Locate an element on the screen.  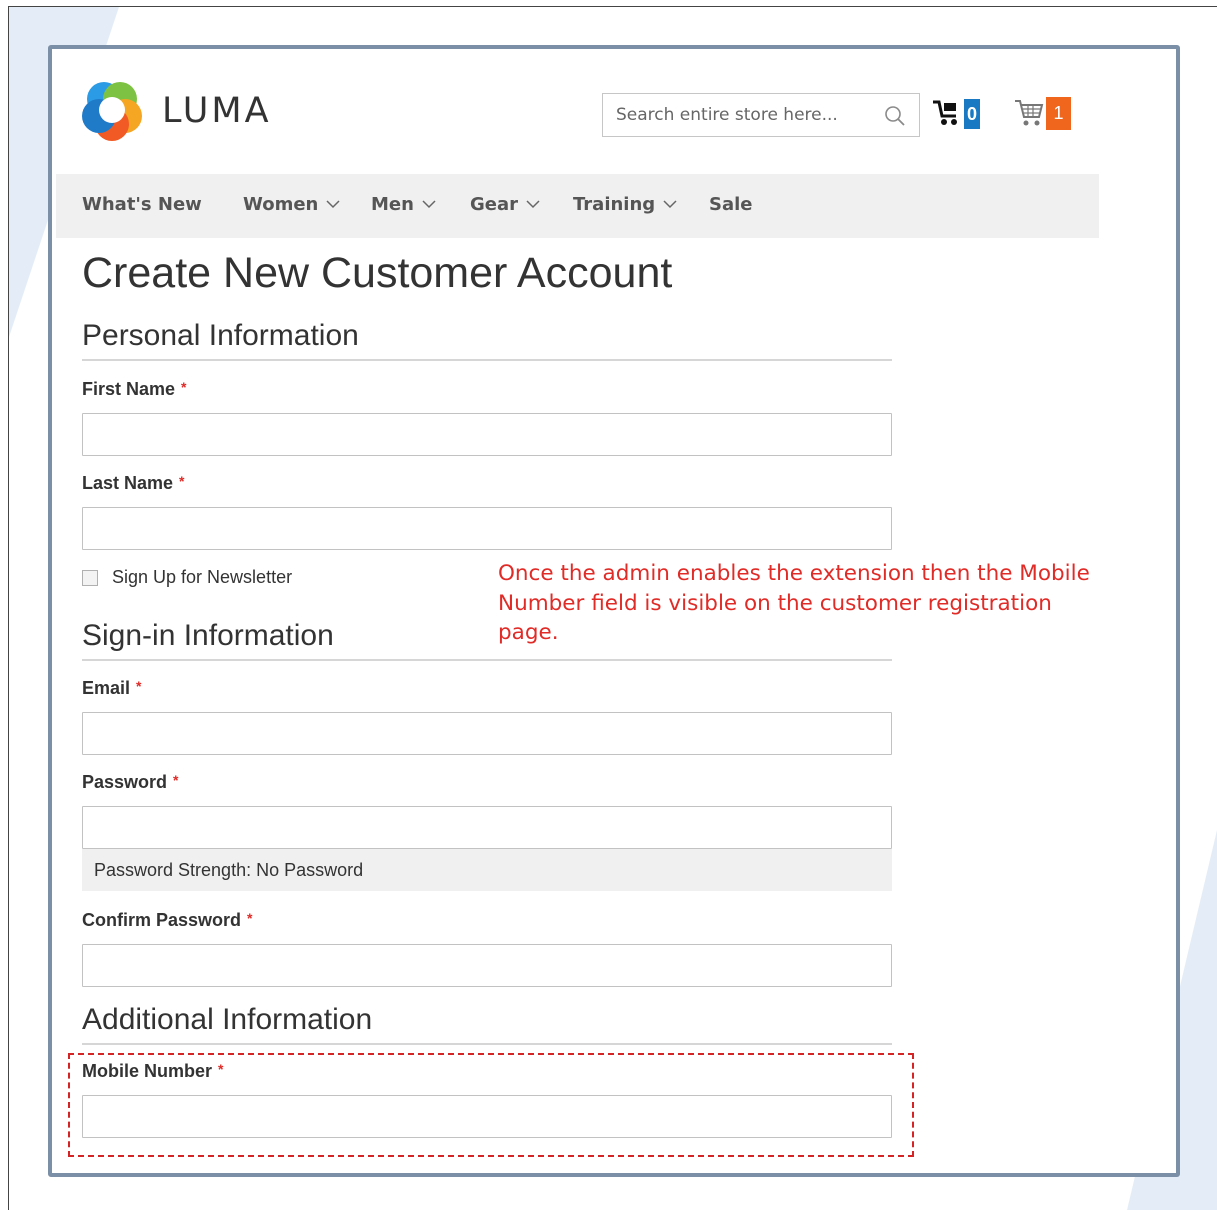
main-navigation: What's New Women Men Gear Training Sale is located at coordinates (577, 206).